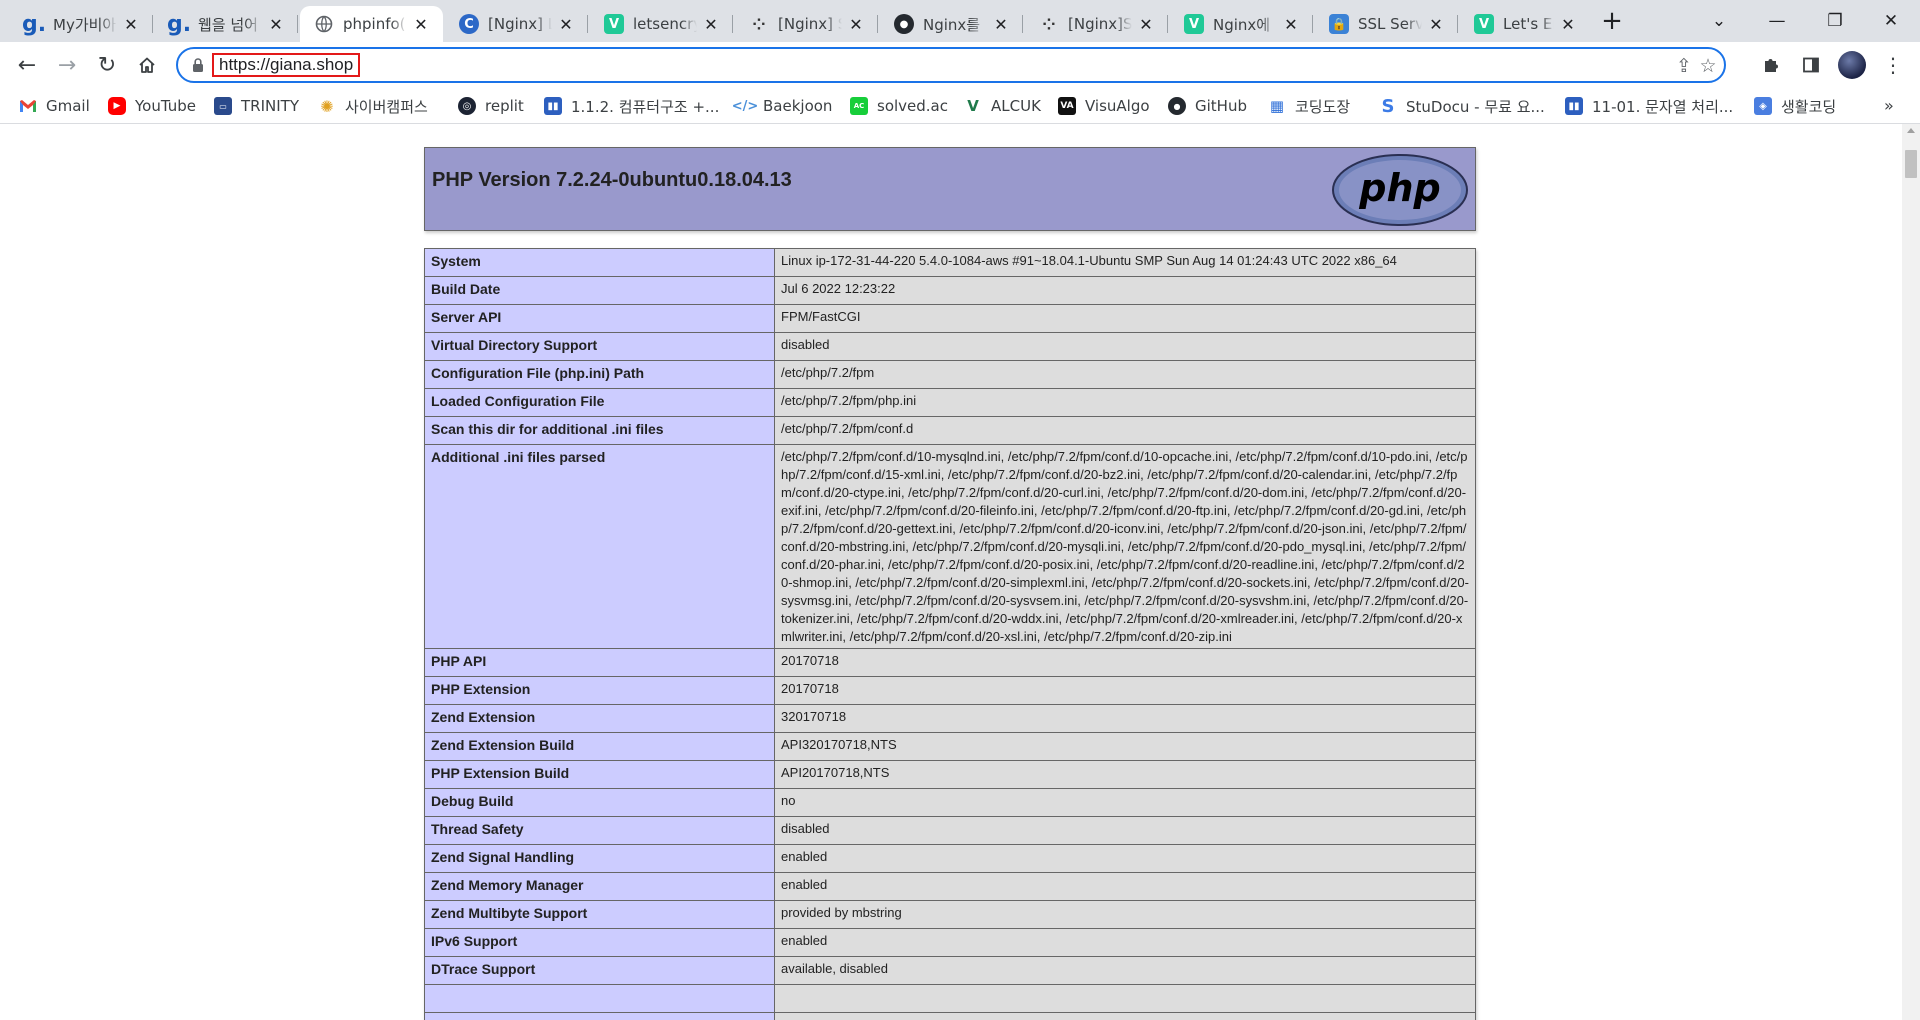  I want to click on url-text: https://giana.shop, so click(286, 65).